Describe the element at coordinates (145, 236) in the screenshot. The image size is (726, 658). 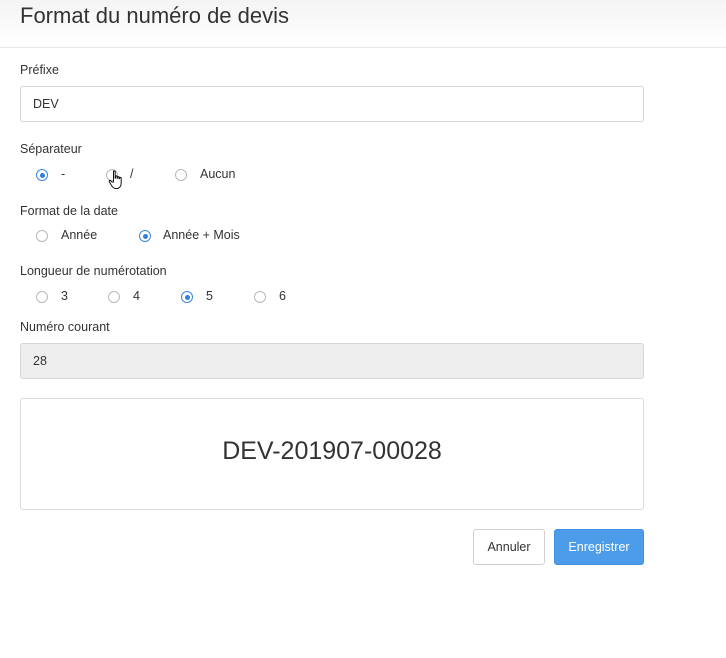
I see `date-format-radio-year-month` at that location.